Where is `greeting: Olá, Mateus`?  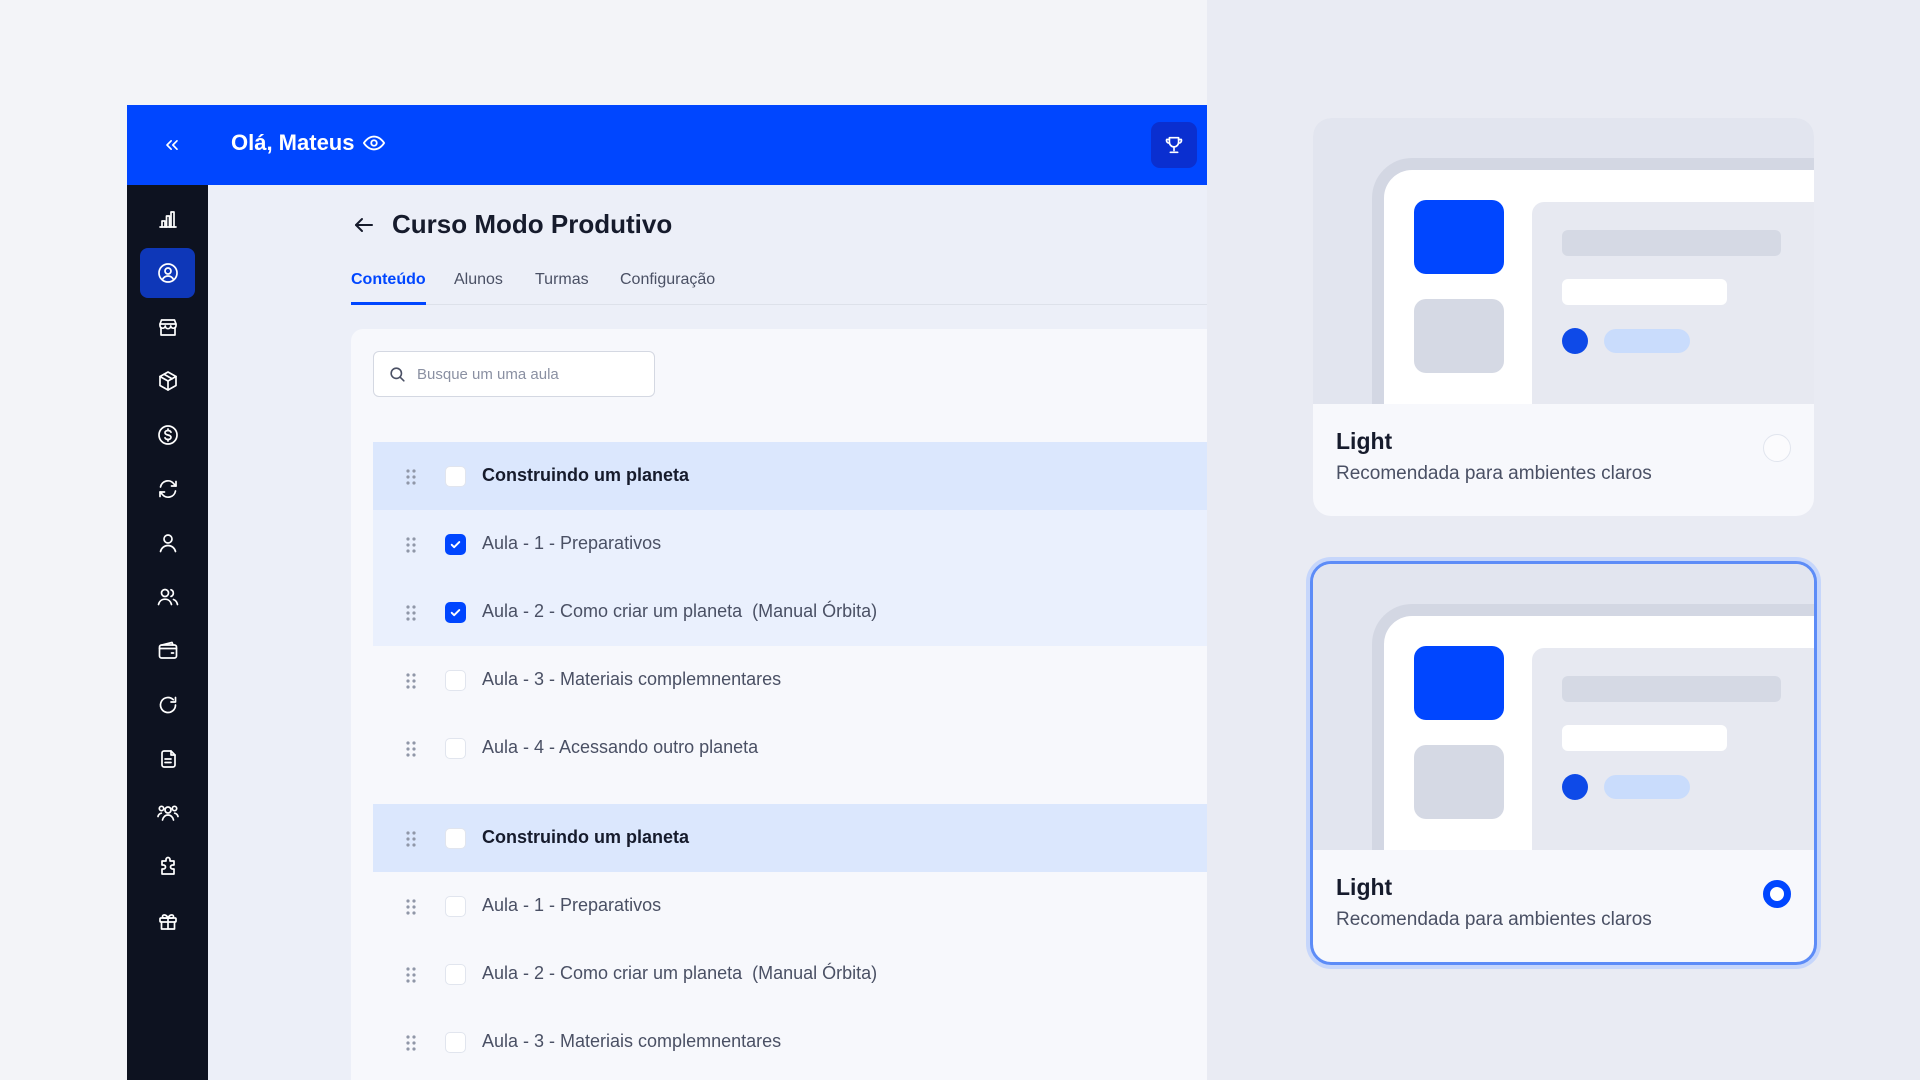 greeting: Olá, Mateus is located at coordinates (308, 143).